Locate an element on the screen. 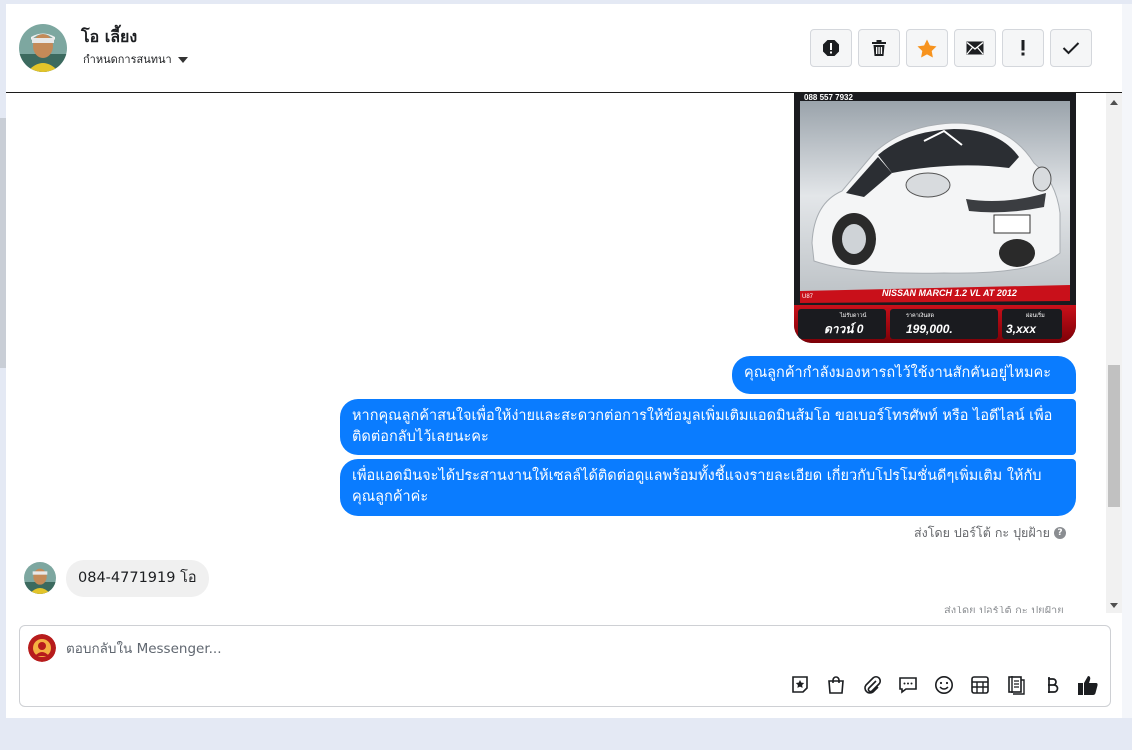 This screenshot has height=750, width=1132. sent-by-cutoff: ส่งโดย ปอร์โต้ กะ ปุยฝ้าย is located at coordinates (1004, 609).